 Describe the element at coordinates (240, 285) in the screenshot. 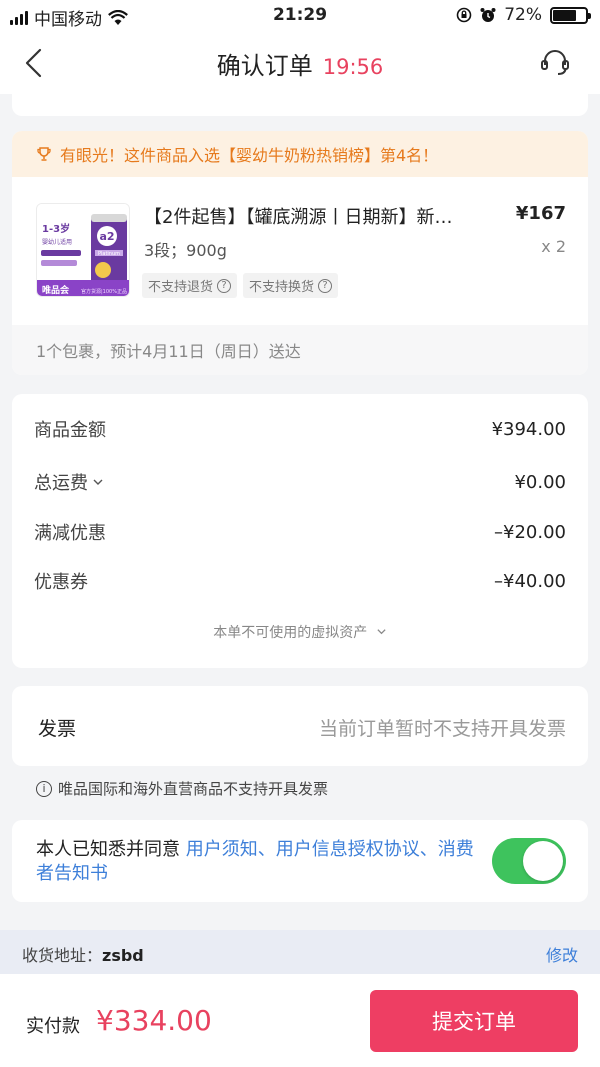

I see `service-tags: 不支持退货? 不支持换货?` at that location.